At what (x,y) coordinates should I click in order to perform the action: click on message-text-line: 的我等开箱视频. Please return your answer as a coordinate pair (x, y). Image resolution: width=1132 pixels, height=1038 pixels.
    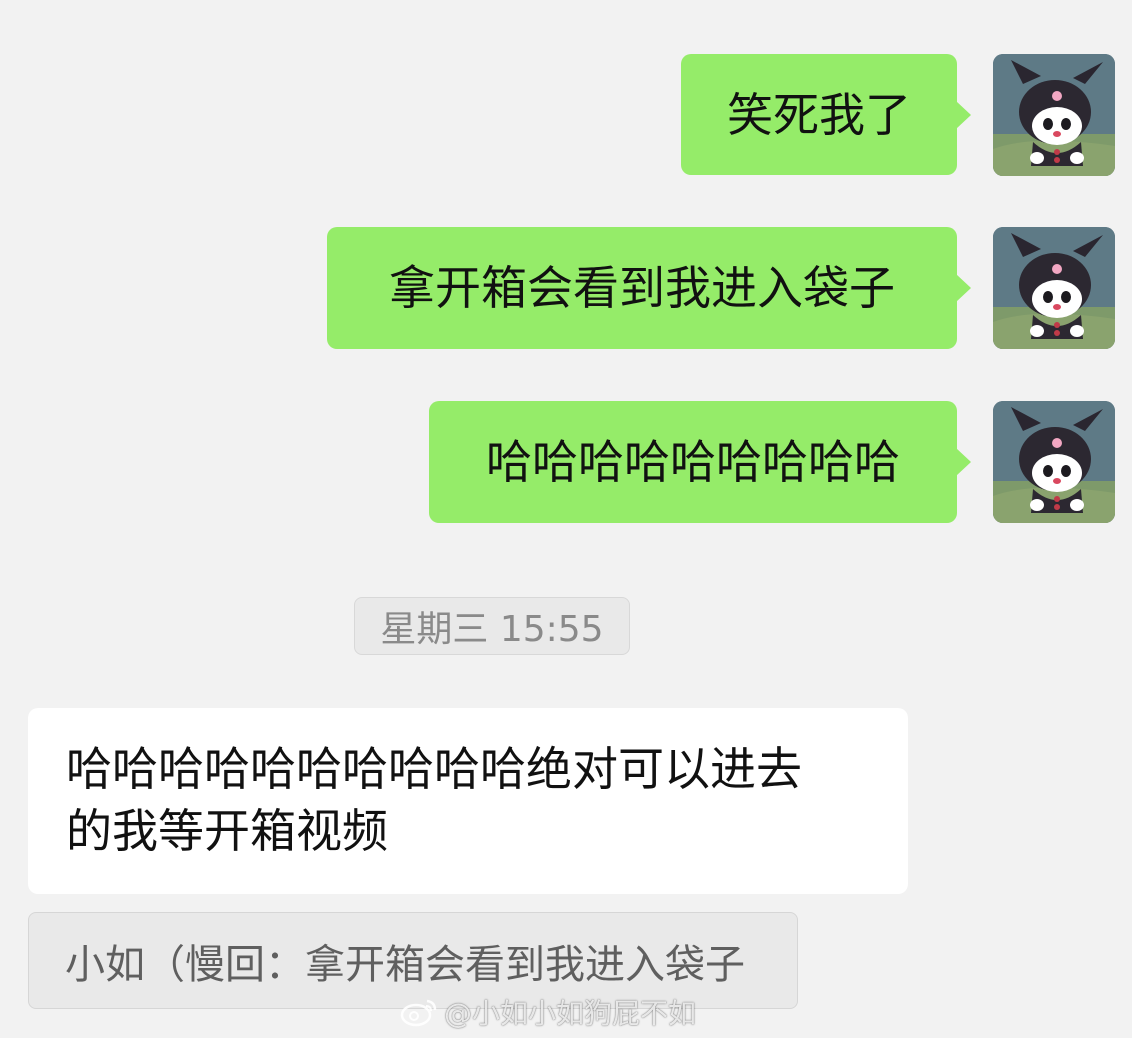
    Looking at the image, I should click on (227, 831).